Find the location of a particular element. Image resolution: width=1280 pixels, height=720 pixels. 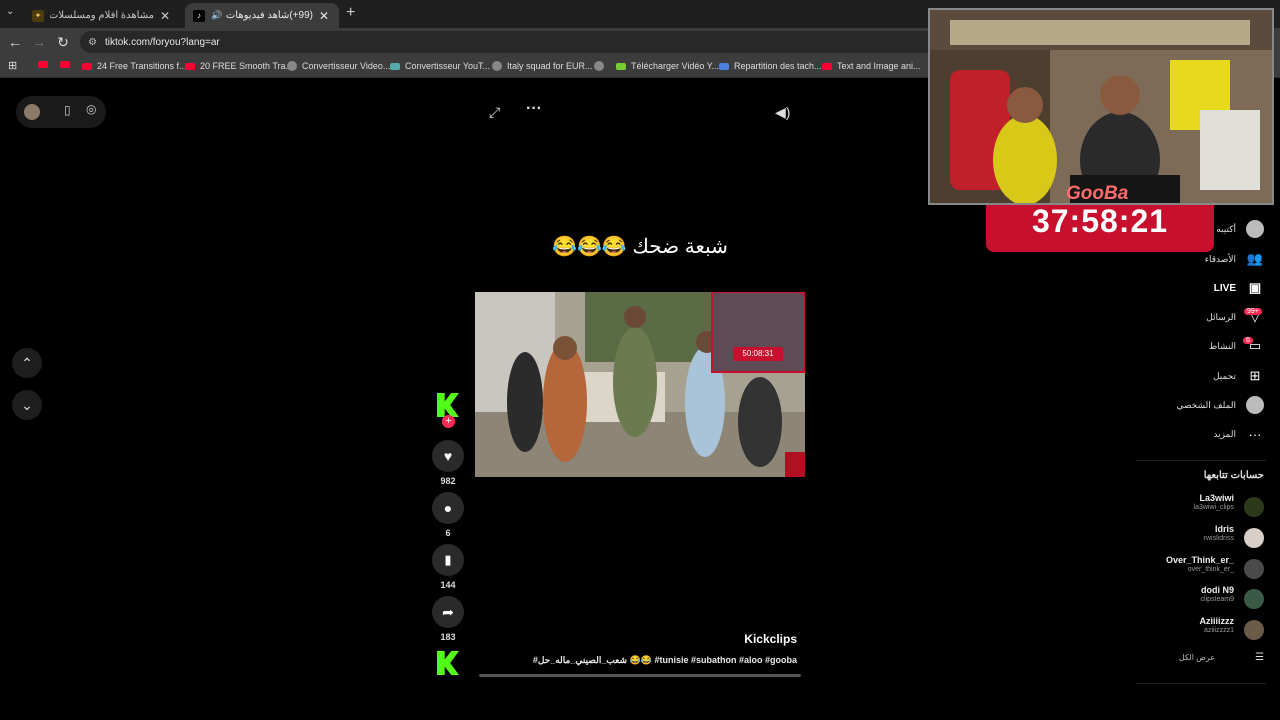

share-arrow-icon: ➦ is located at coordinates (448, 611).